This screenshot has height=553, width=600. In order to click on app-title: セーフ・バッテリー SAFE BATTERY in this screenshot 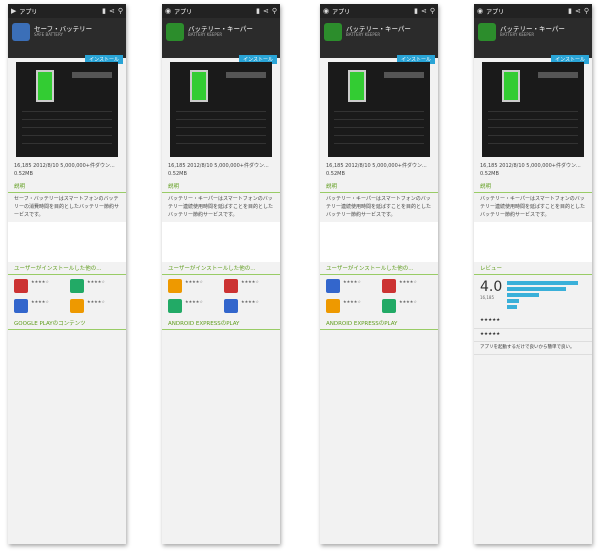, I will do `click(63, 31)`.